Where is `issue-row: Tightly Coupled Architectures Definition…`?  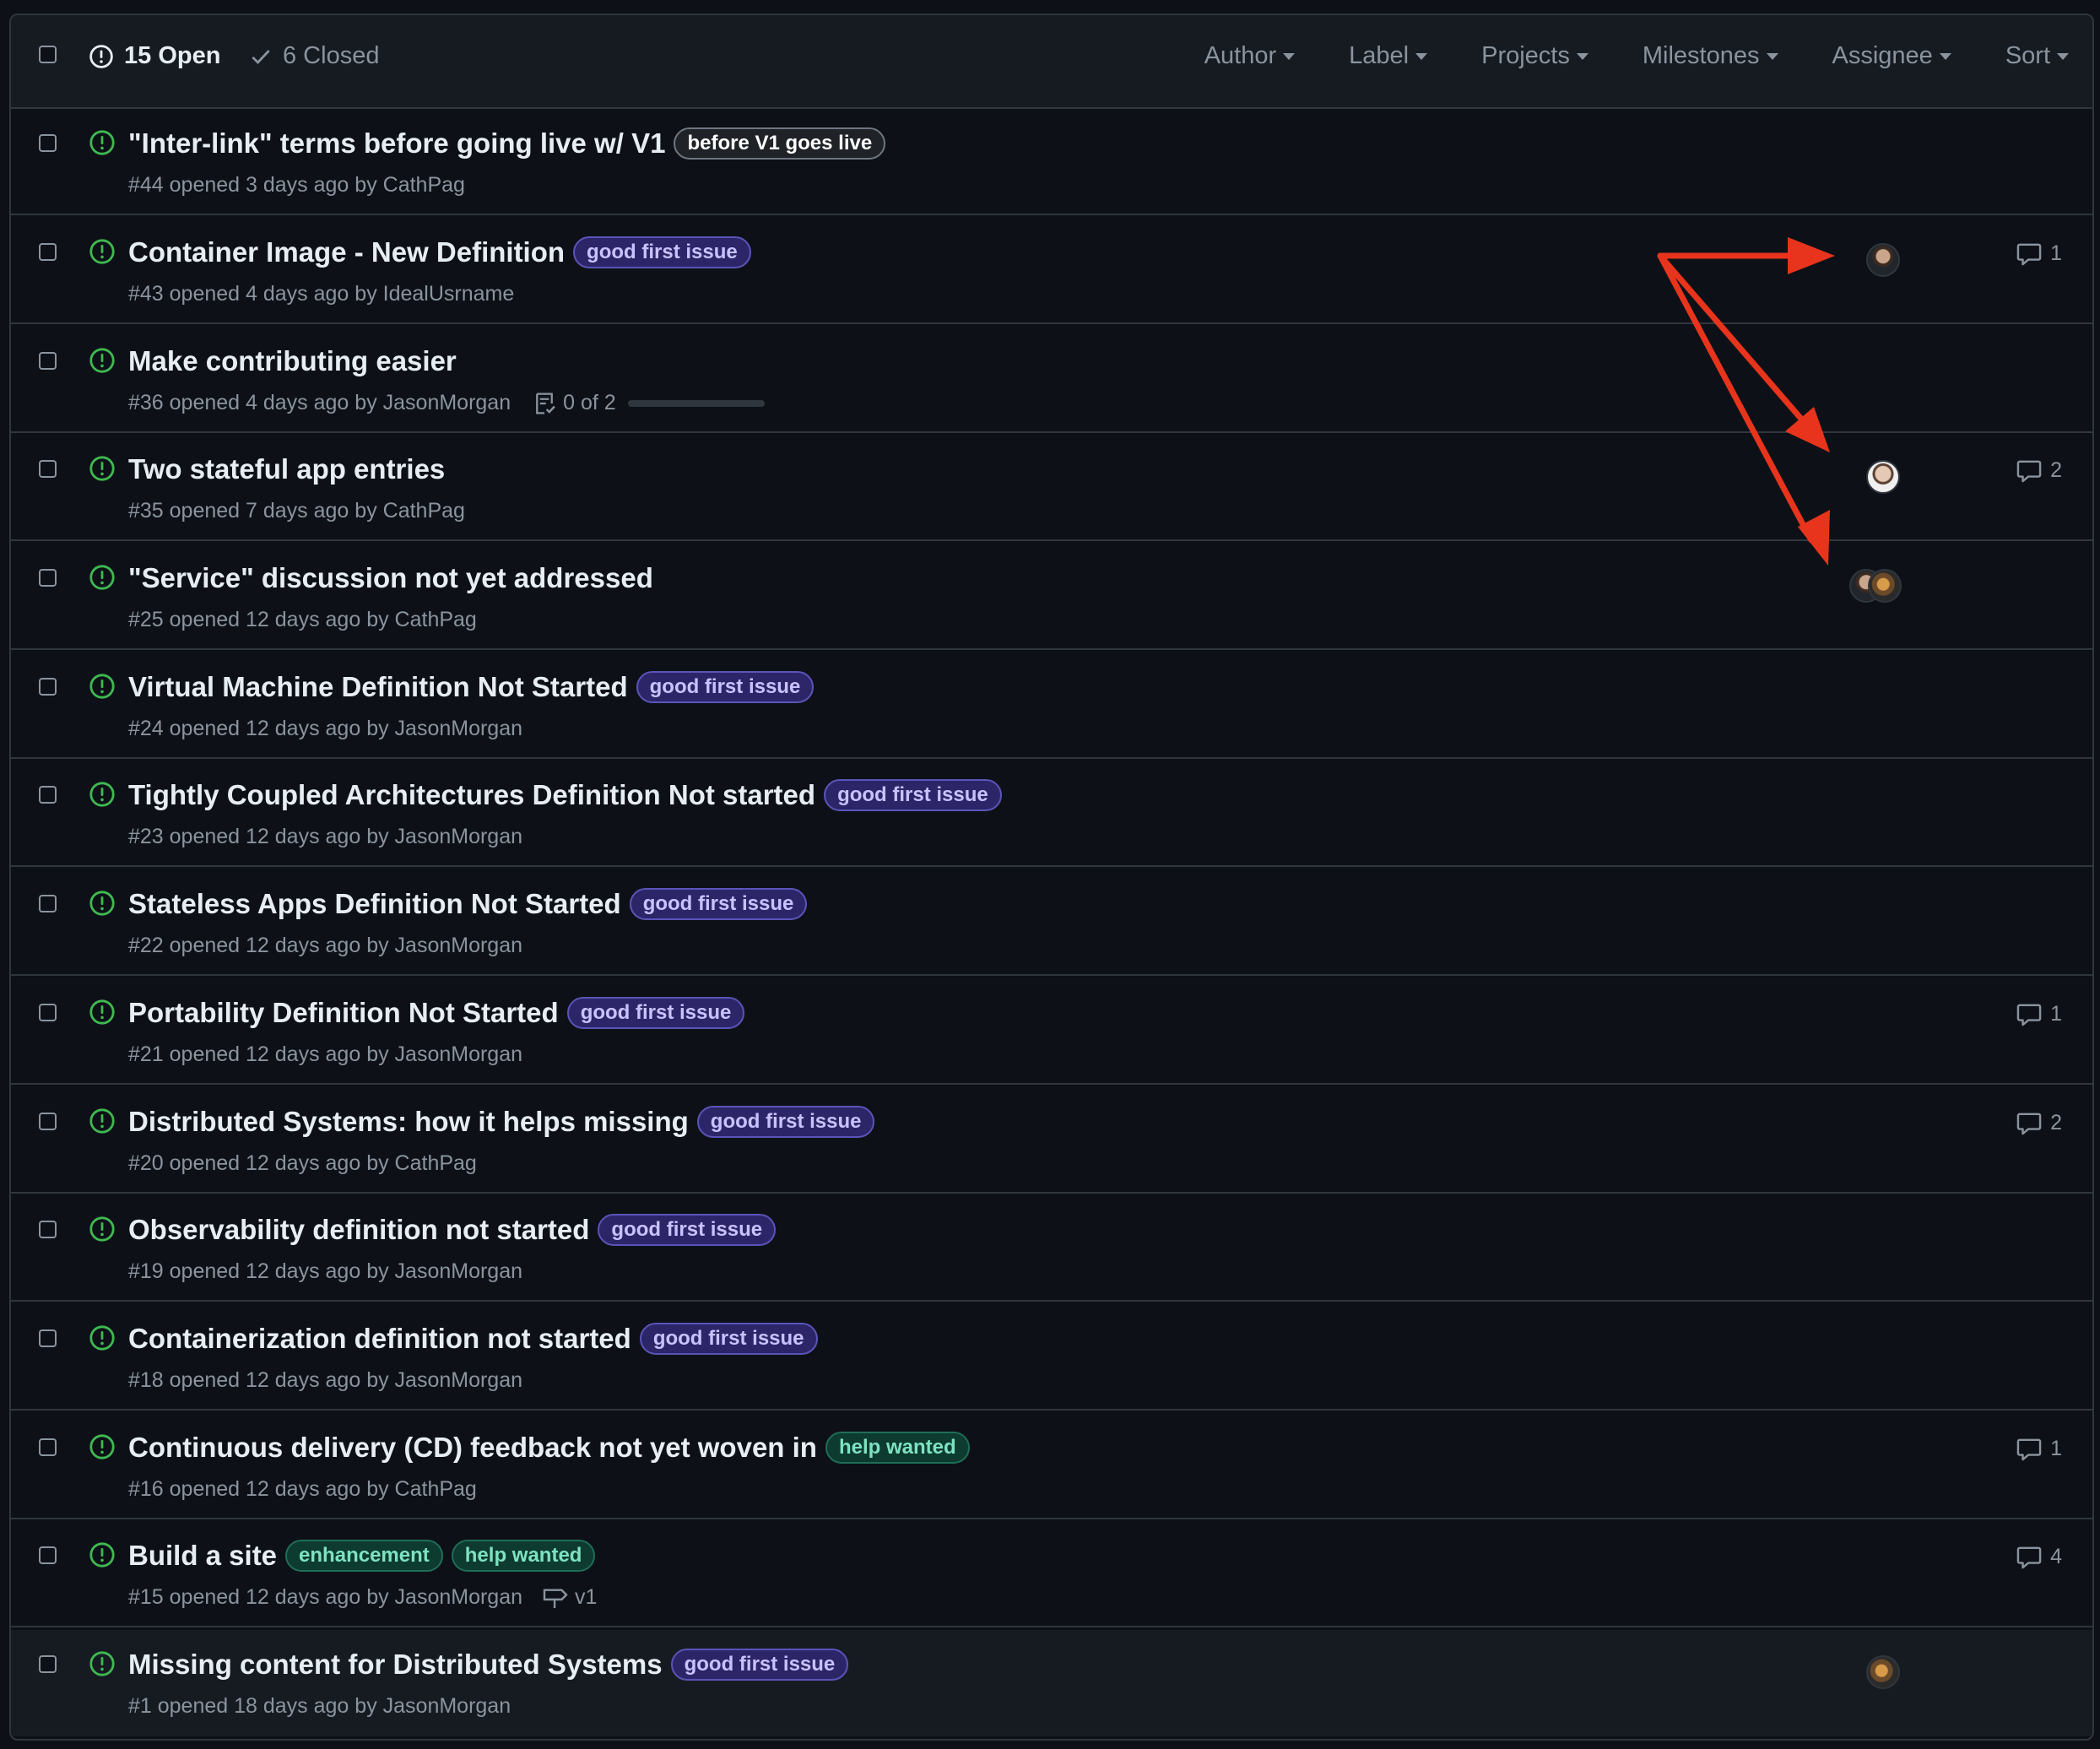
issue-row: Tightly Coupled Architectures Definition… is located at coordinates (1051, 814).